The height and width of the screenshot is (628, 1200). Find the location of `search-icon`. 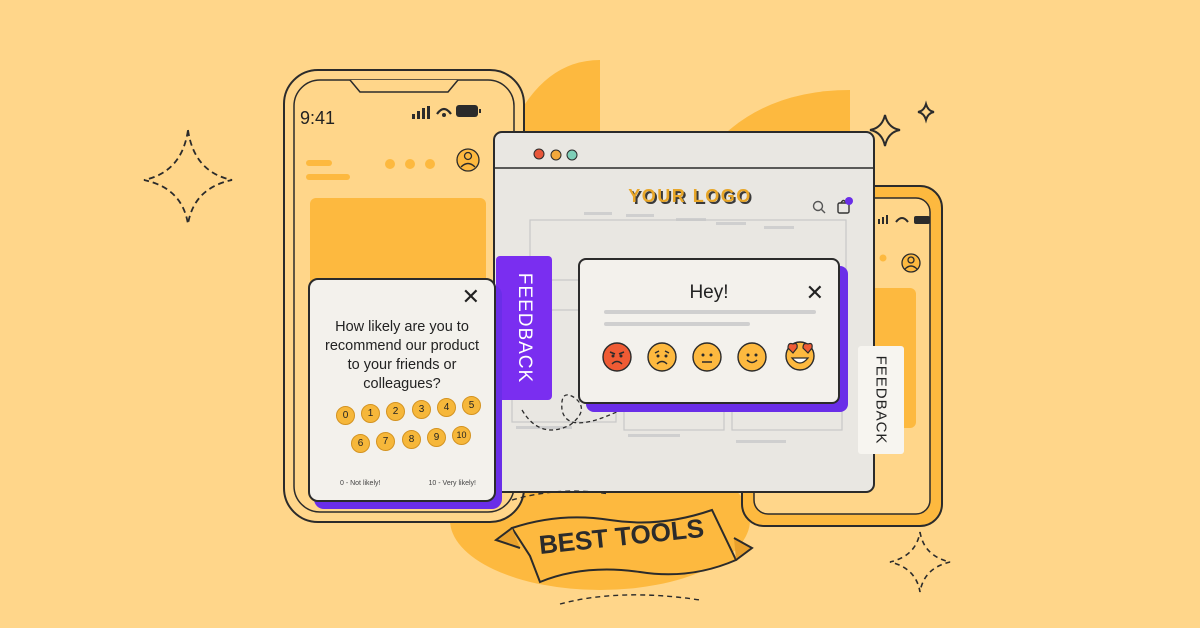

search-icon is located at coordinates (819, 207).